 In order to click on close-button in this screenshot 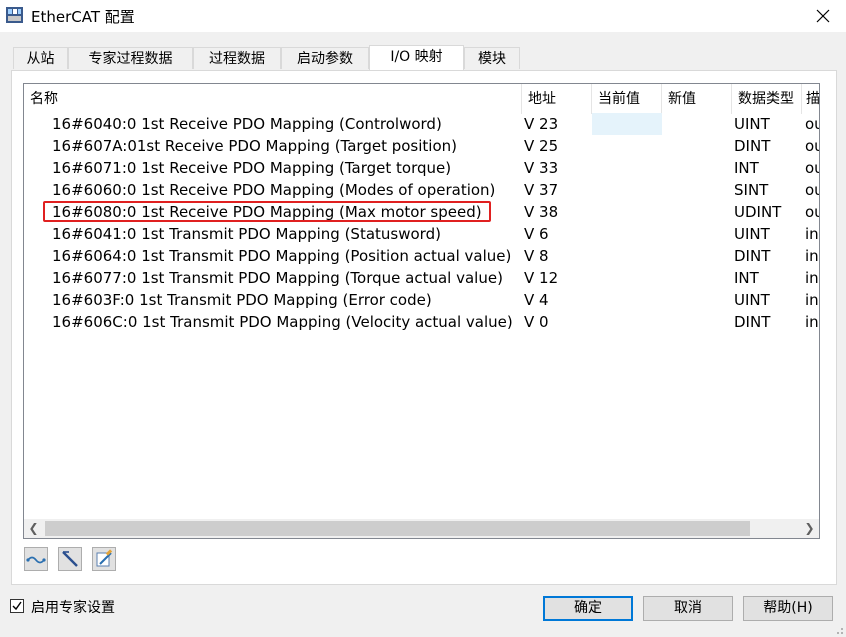, I will do `click(823, 16)`.